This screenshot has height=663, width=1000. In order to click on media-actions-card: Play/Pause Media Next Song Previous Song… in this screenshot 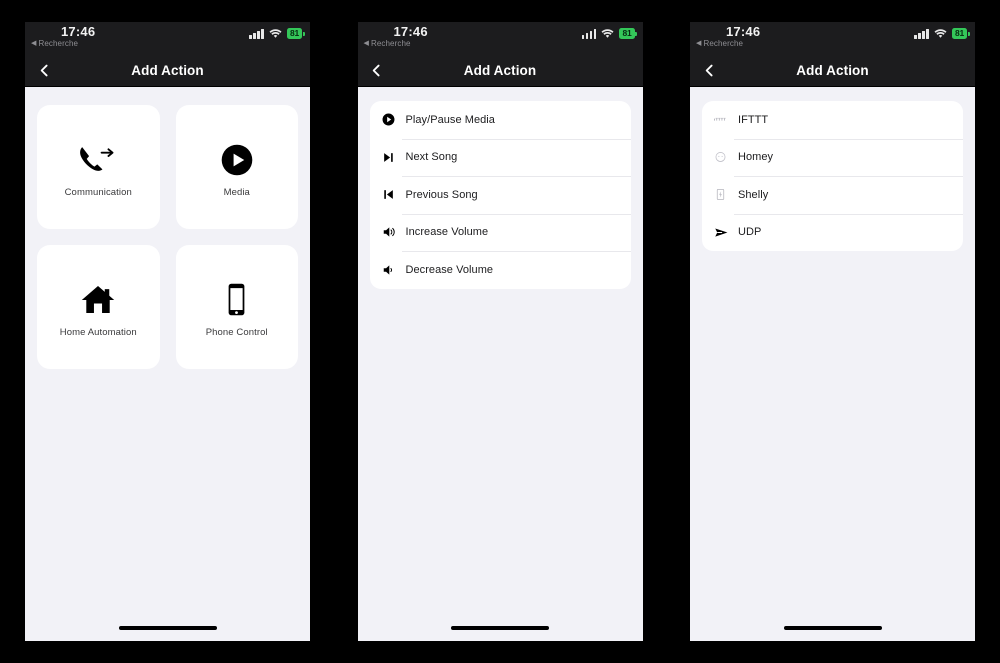, I will do `click(500, 195)`.